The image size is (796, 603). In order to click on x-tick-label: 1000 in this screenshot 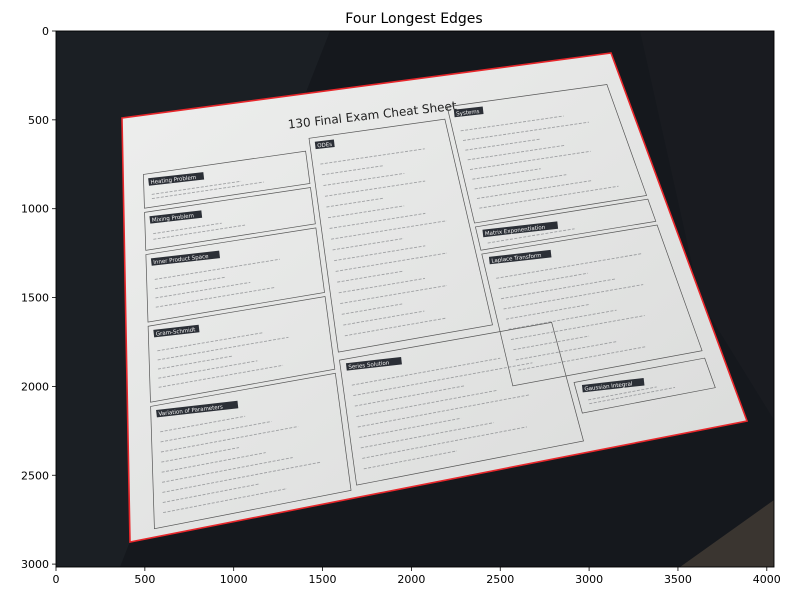, I will do `click(234, 579)`.